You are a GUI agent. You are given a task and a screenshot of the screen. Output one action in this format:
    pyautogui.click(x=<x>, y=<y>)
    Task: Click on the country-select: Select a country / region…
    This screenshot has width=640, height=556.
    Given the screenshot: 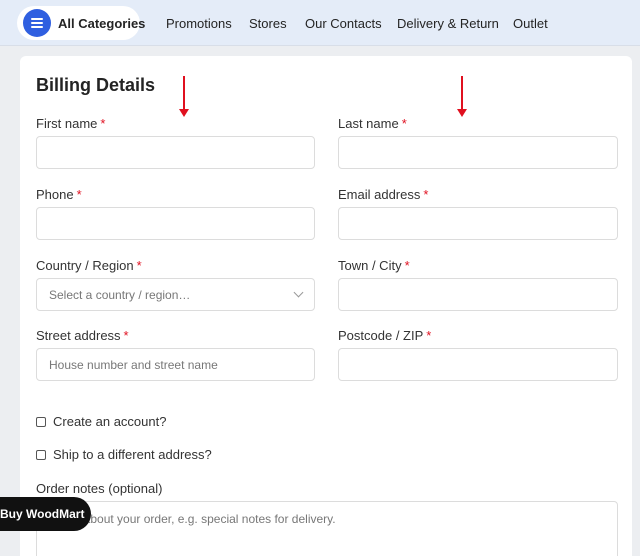 What is the action you would take?
    pyautogui.click(x=175, y=294)
    